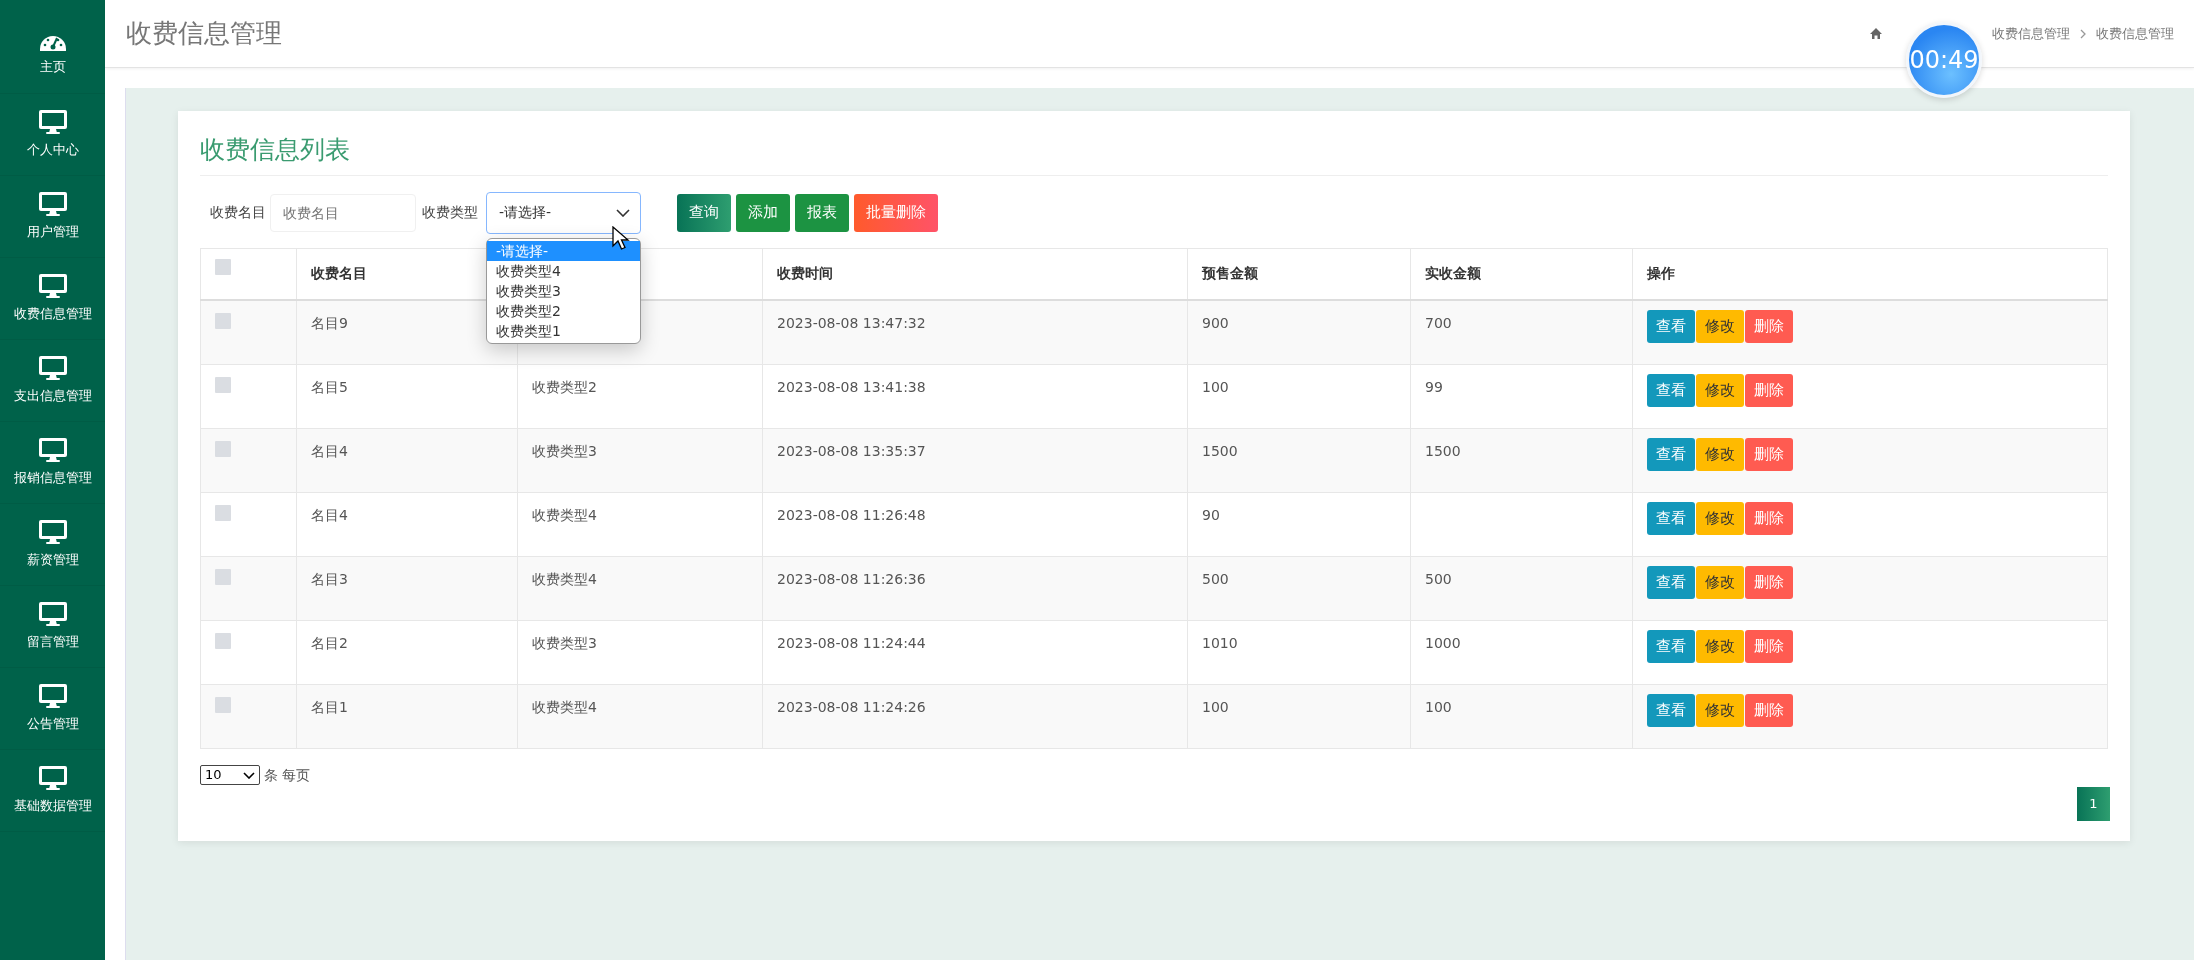 The width and height of the screenshot is (2194, 960). What do you see at coordinates (1443, 642) in the screenshot?
I see `table-cell: 1000` at bounding box center [1443, 642].